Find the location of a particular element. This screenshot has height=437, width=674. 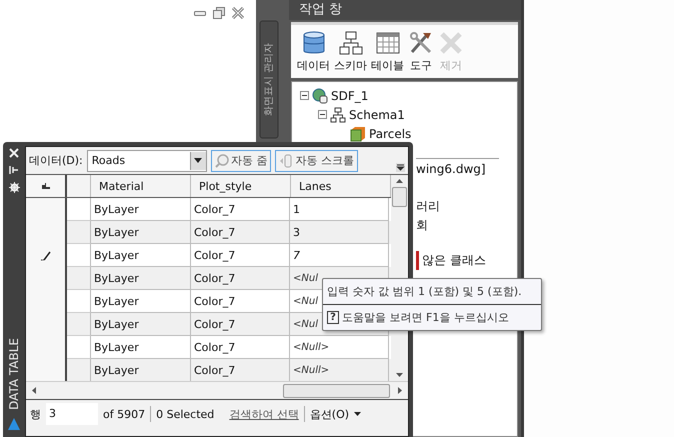

settings-icon is located at coordinates (14, 187).